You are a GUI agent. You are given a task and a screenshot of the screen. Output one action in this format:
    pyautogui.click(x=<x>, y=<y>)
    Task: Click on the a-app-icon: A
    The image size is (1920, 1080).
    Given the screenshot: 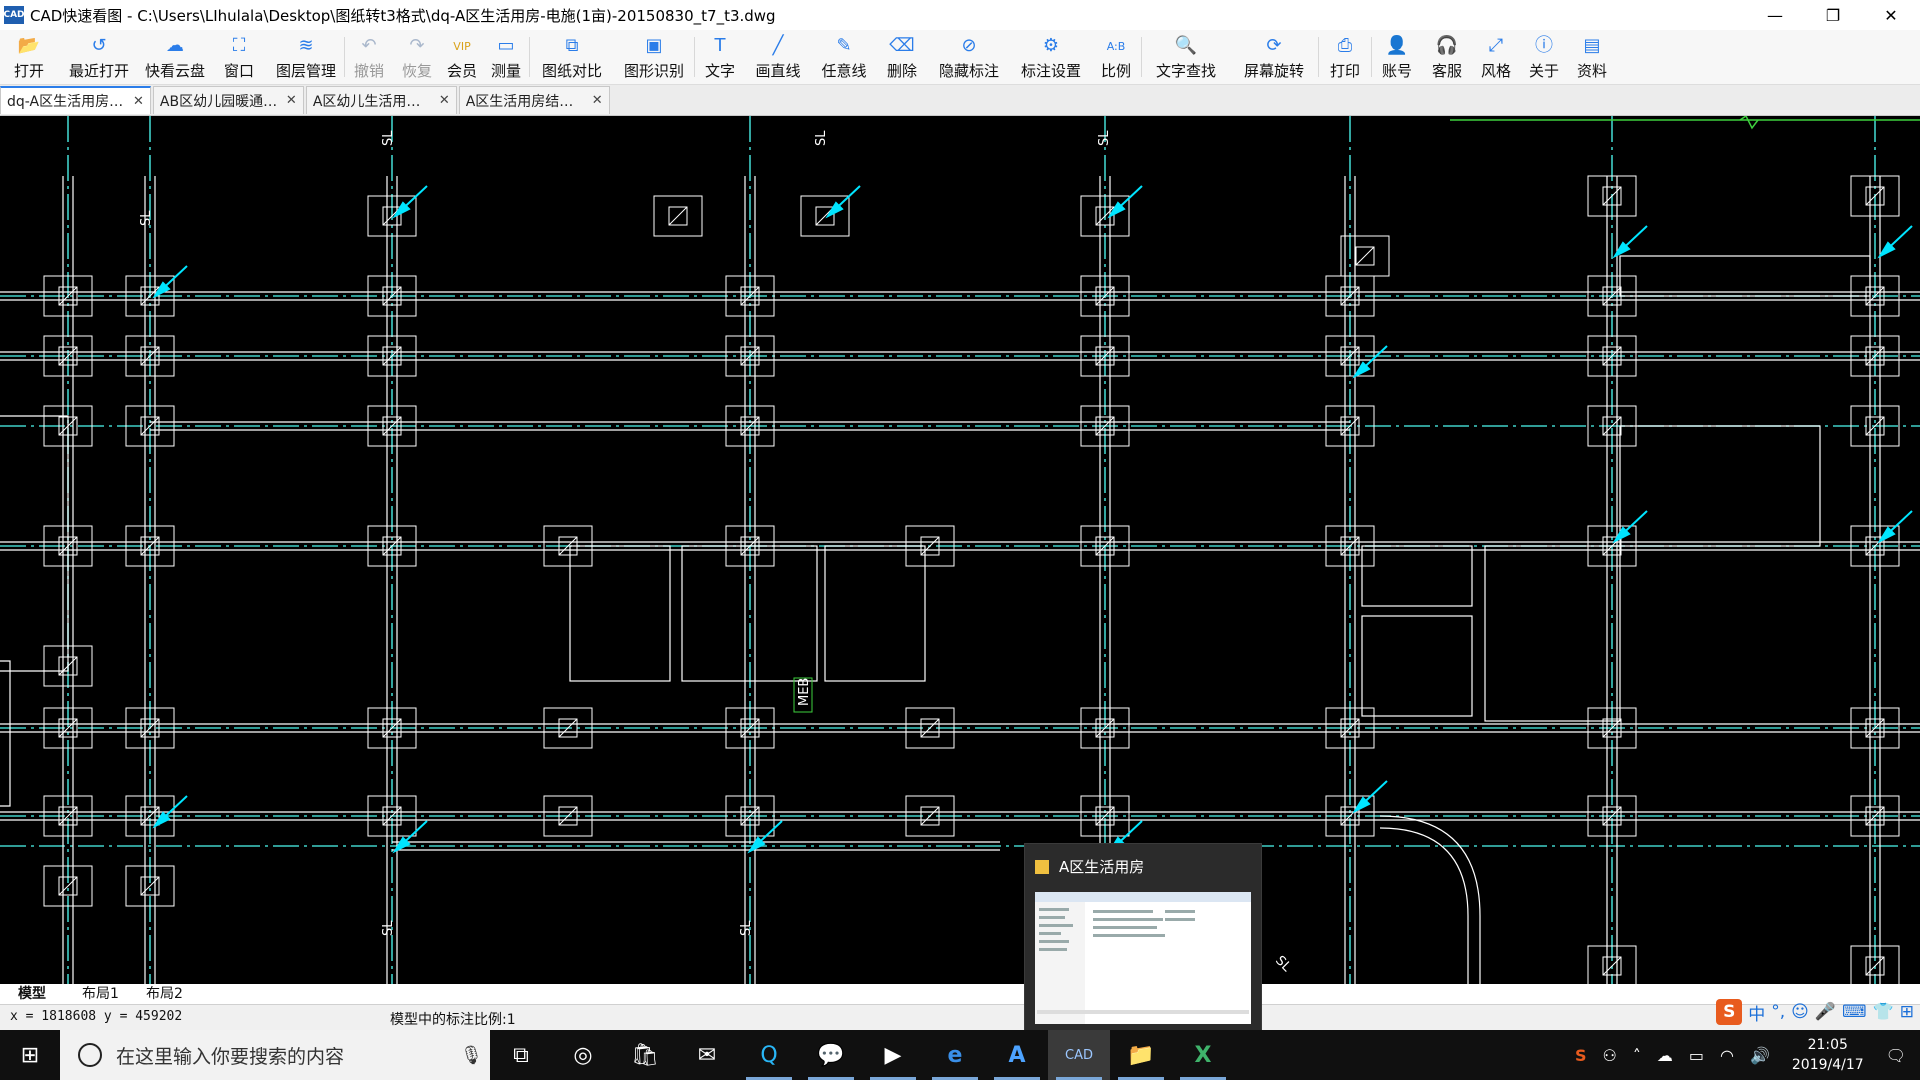 What is the action you would take?
    pyautogui.click(x=1017, y=1055)
    